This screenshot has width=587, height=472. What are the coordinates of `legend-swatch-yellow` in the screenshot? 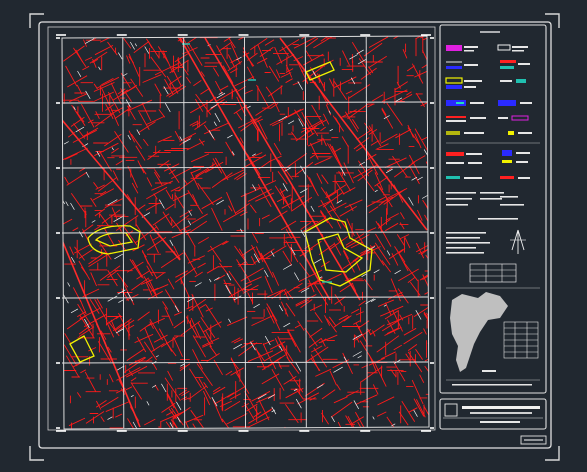 It's located at (454, 80).